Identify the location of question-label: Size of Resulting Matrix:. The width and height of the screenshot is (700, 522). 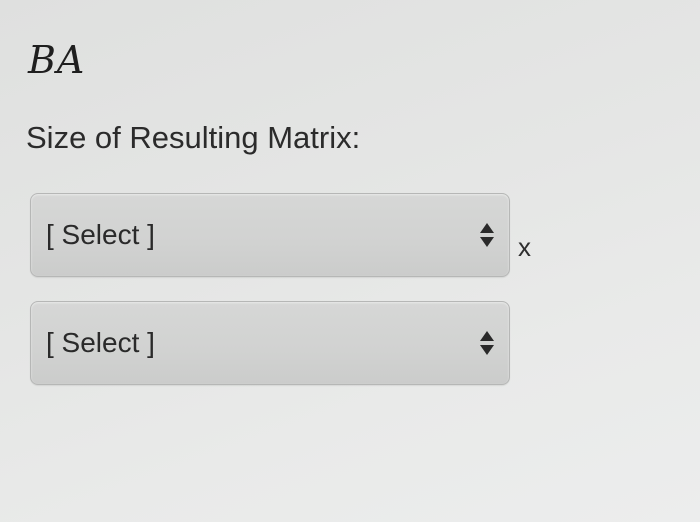
(193, 137).